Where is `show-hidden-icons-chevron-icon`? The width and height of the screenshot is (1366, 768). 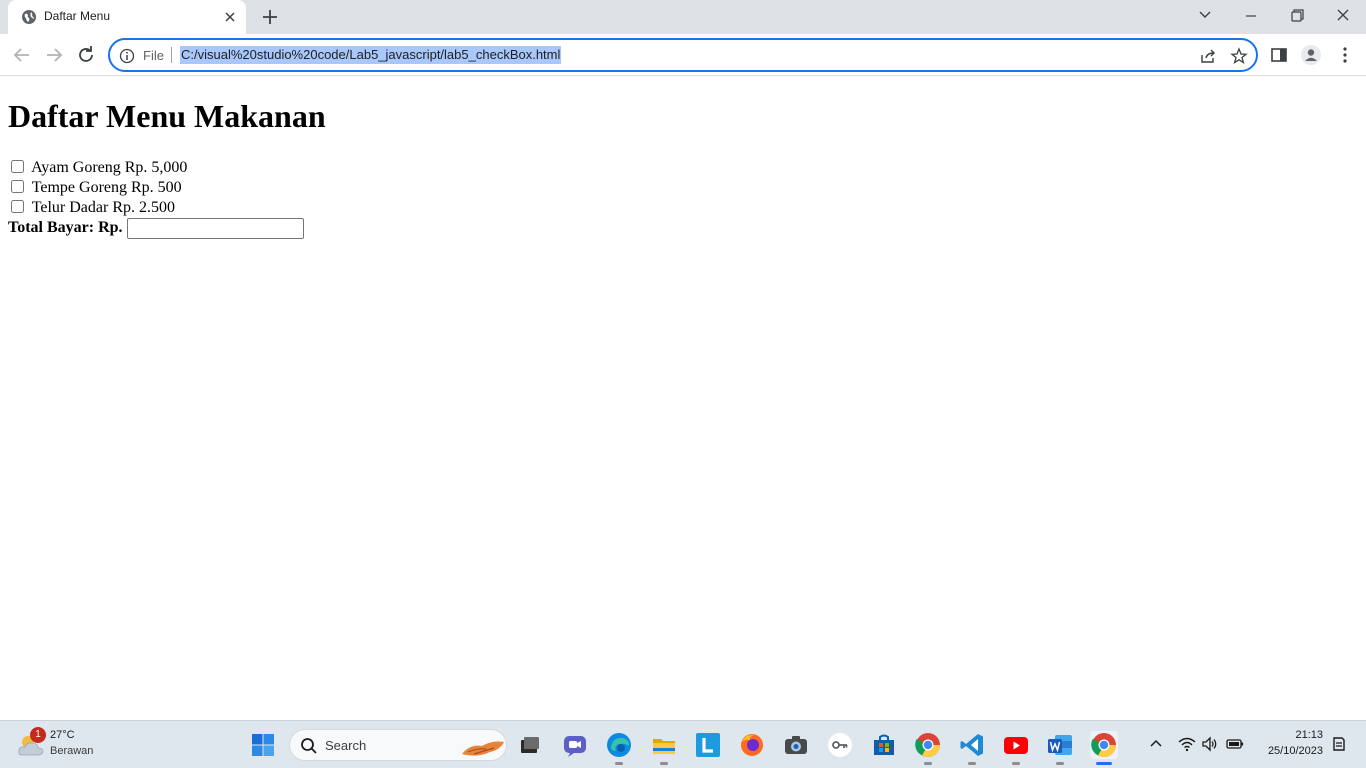 show-hidden-icons-chevron-icon is located at coordinates (1156, 744).